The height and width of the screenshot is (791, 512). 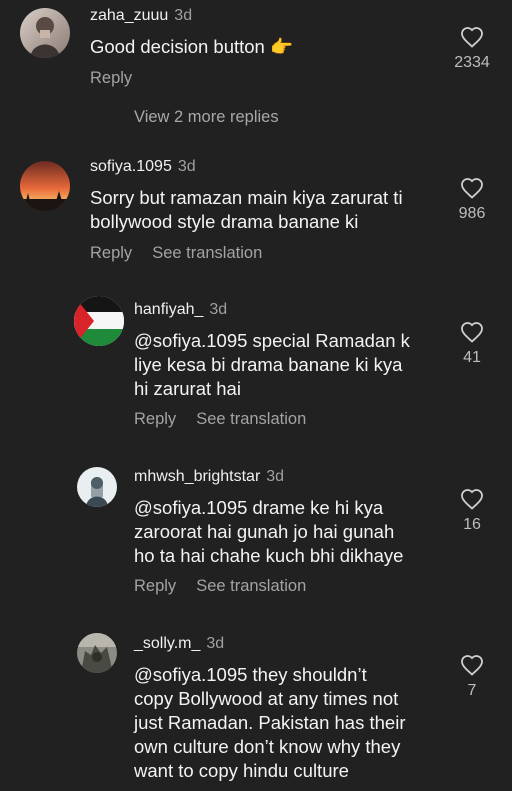 What do you see at coordinates (472, 357) in the screenshot?
I see `like-count: 41` at bounding box center [472, 357].